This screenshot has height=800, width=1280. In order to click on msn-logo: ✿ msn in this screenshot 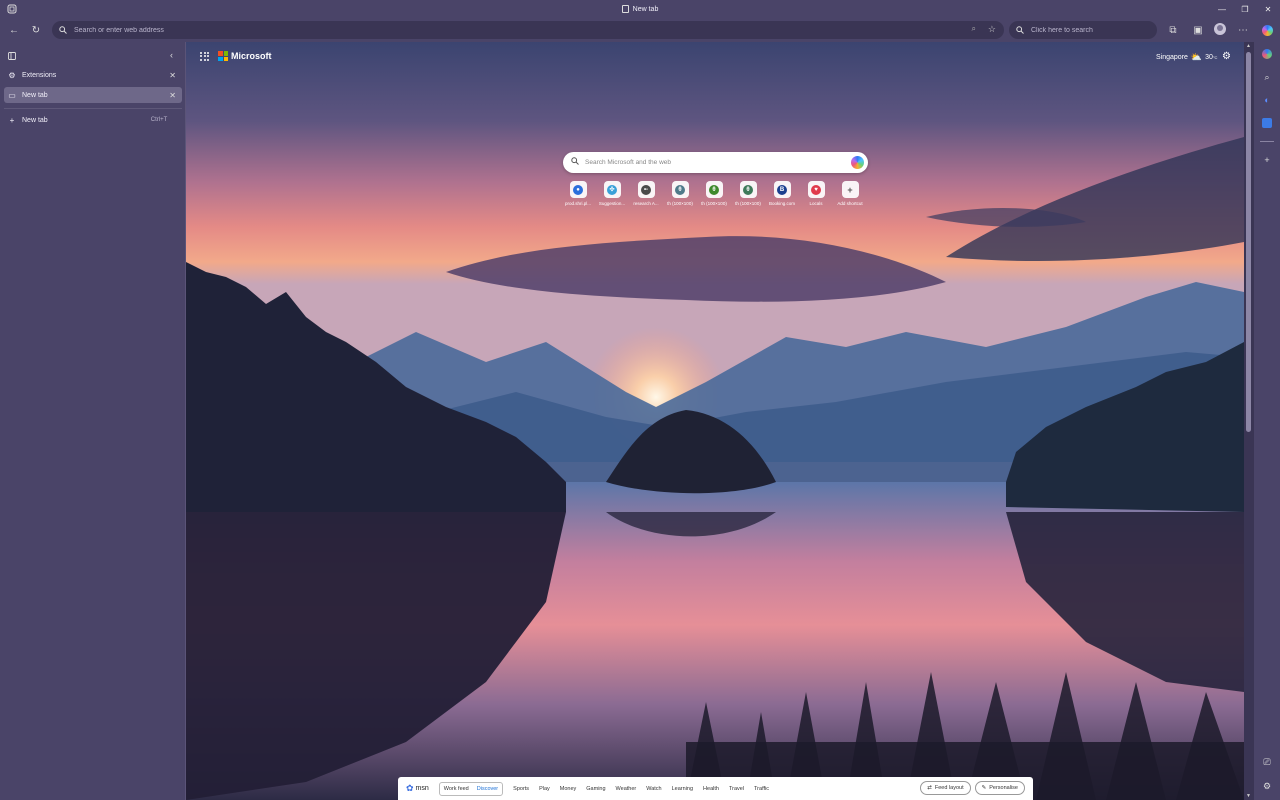, I will do `click(417, 788)`.